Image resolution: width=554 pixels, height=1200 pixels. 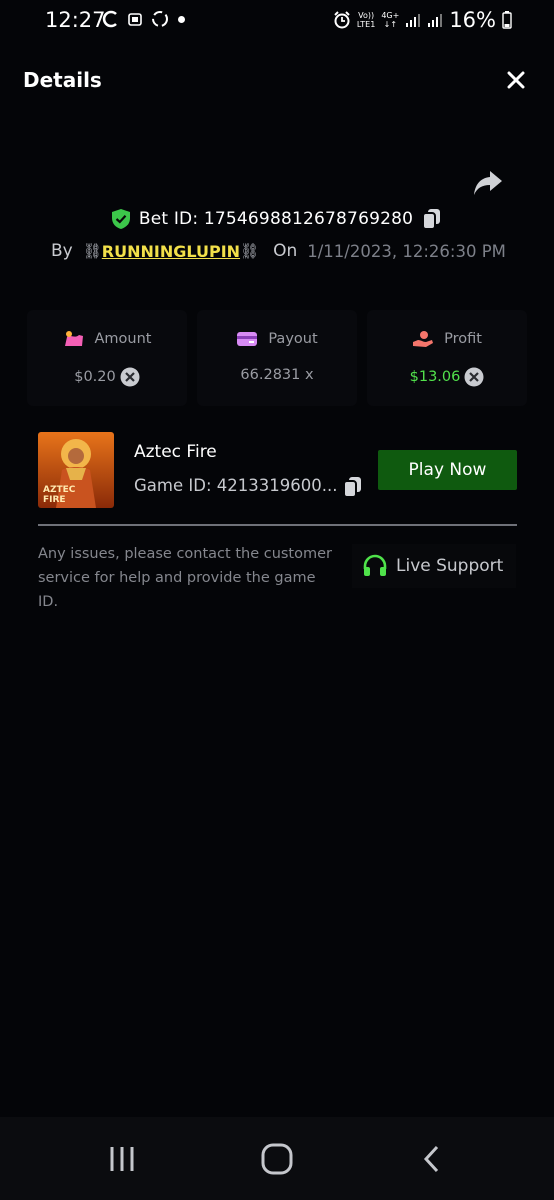 I want to click on amount-value-row: $0.20, so click(x=107, y=377).